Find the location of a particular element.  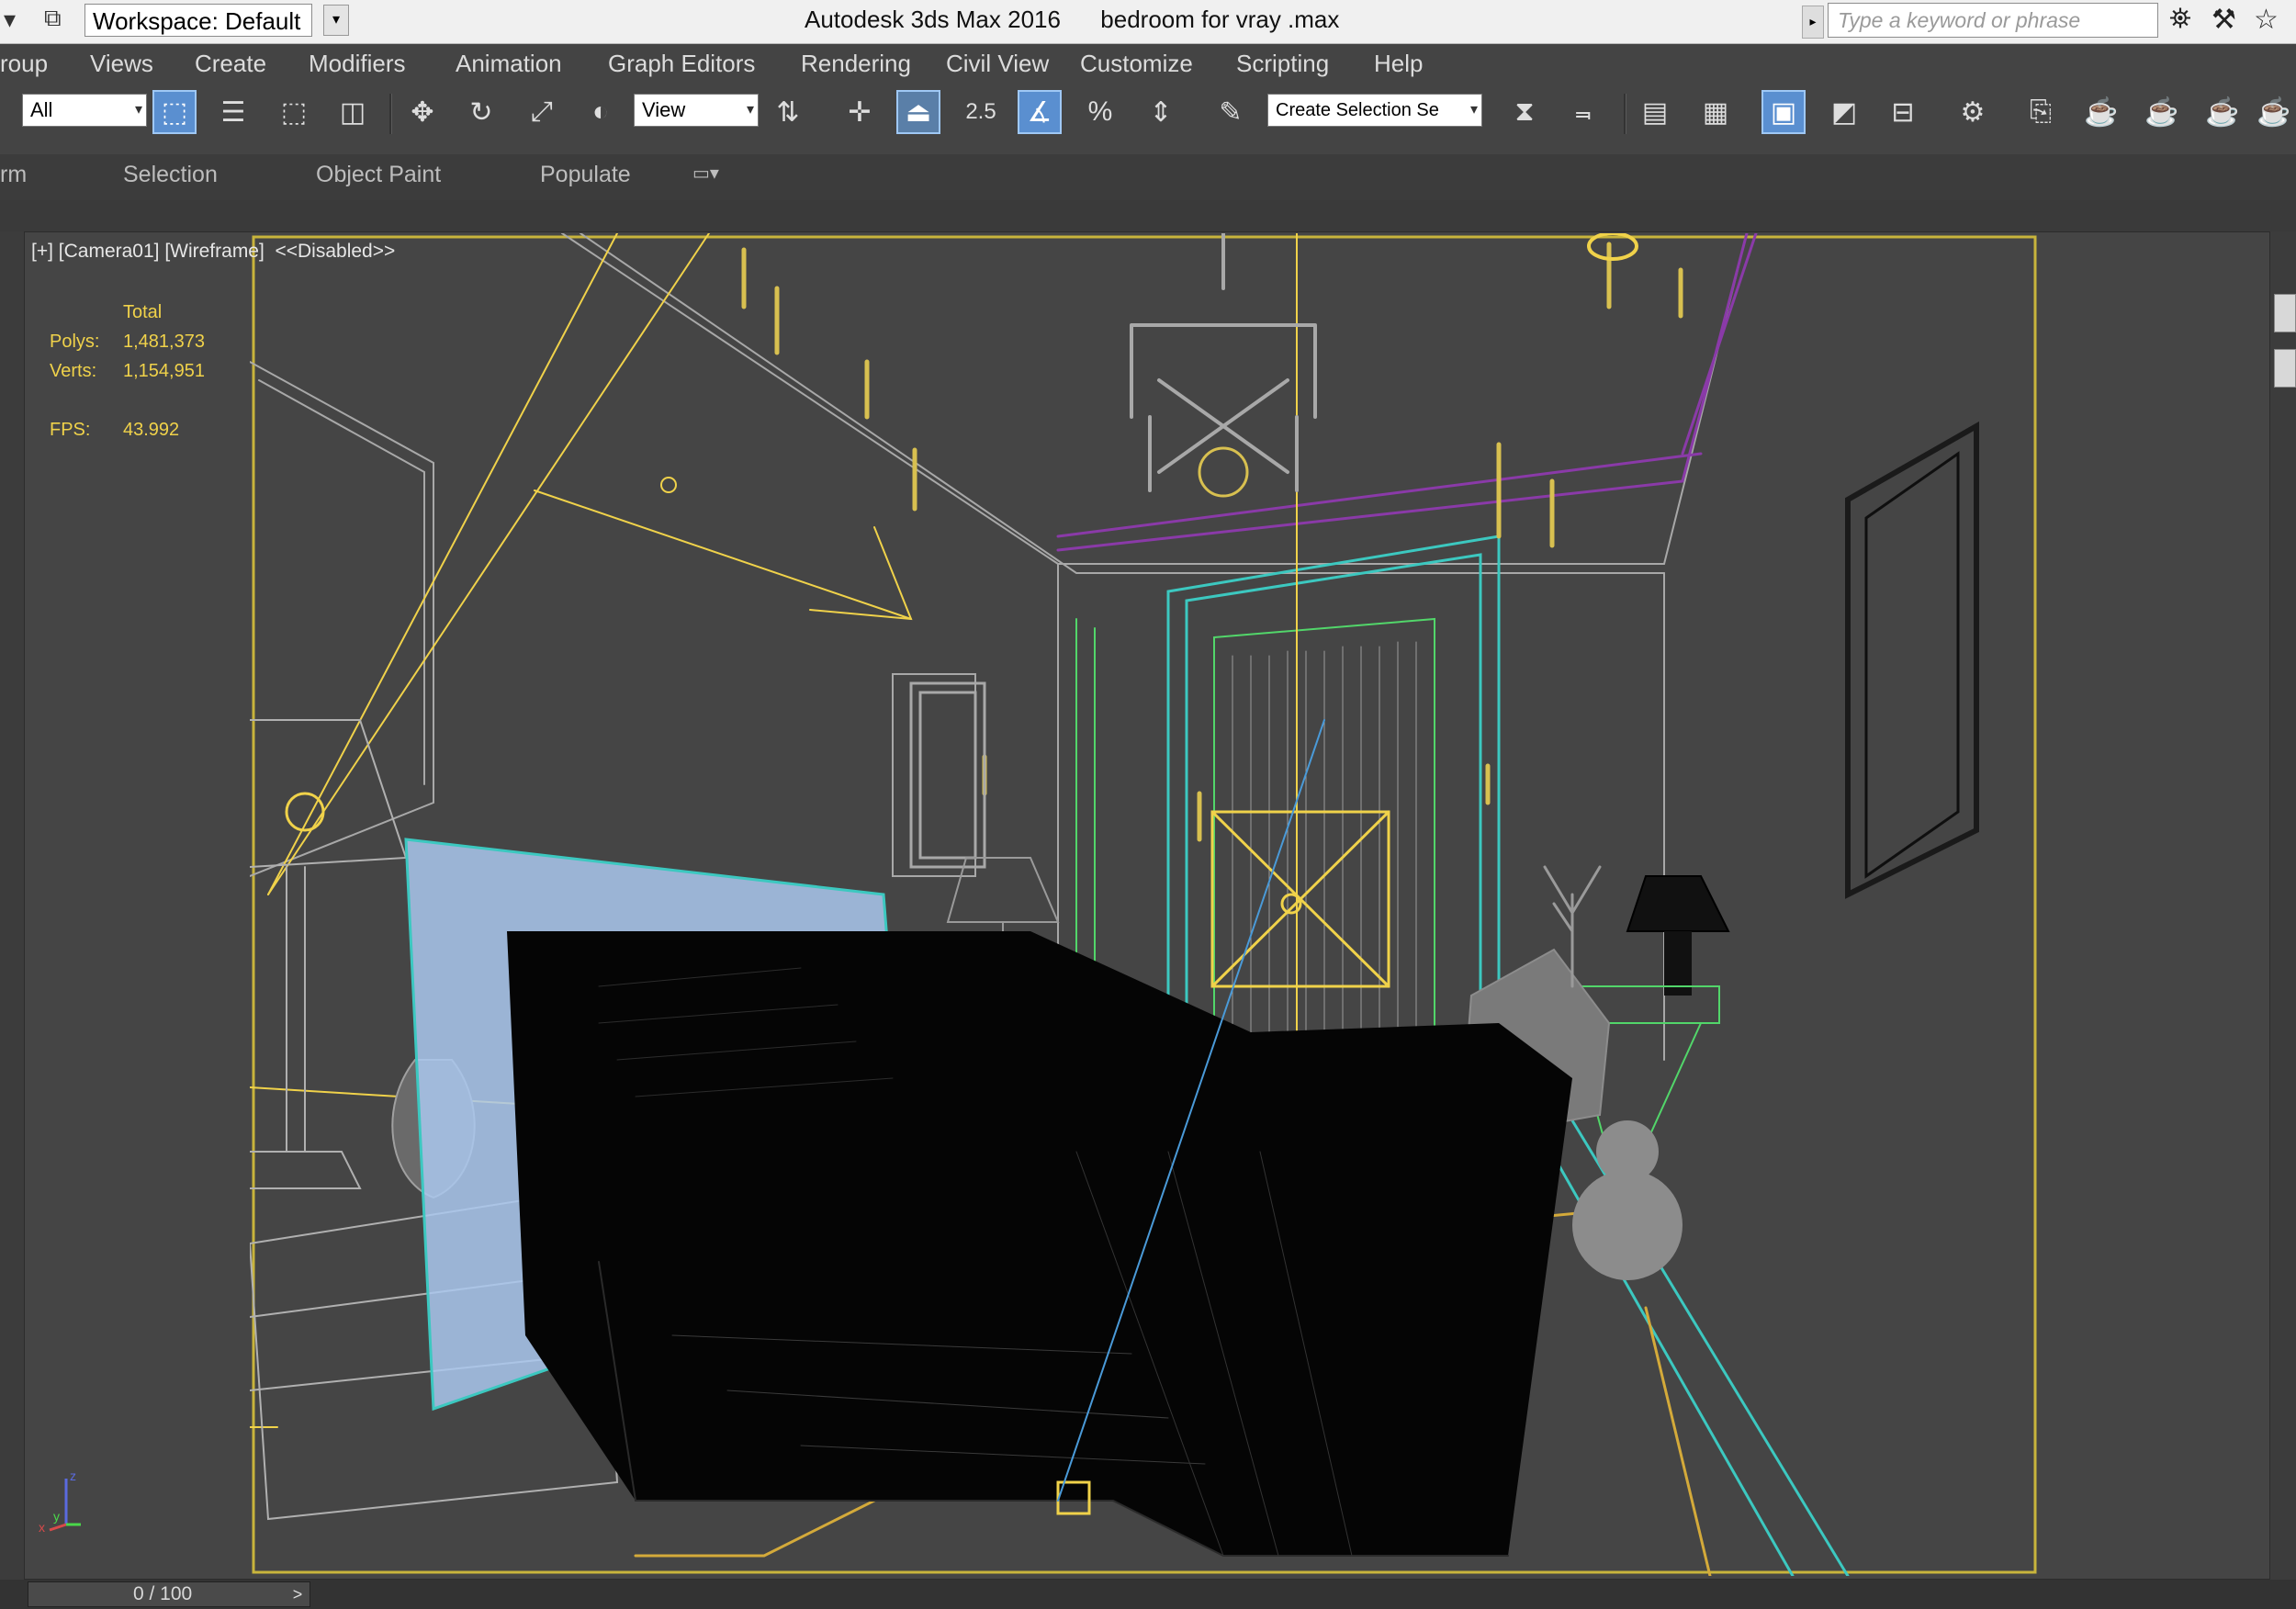

move-icon: ✥ is located at coordinates (422, 112).